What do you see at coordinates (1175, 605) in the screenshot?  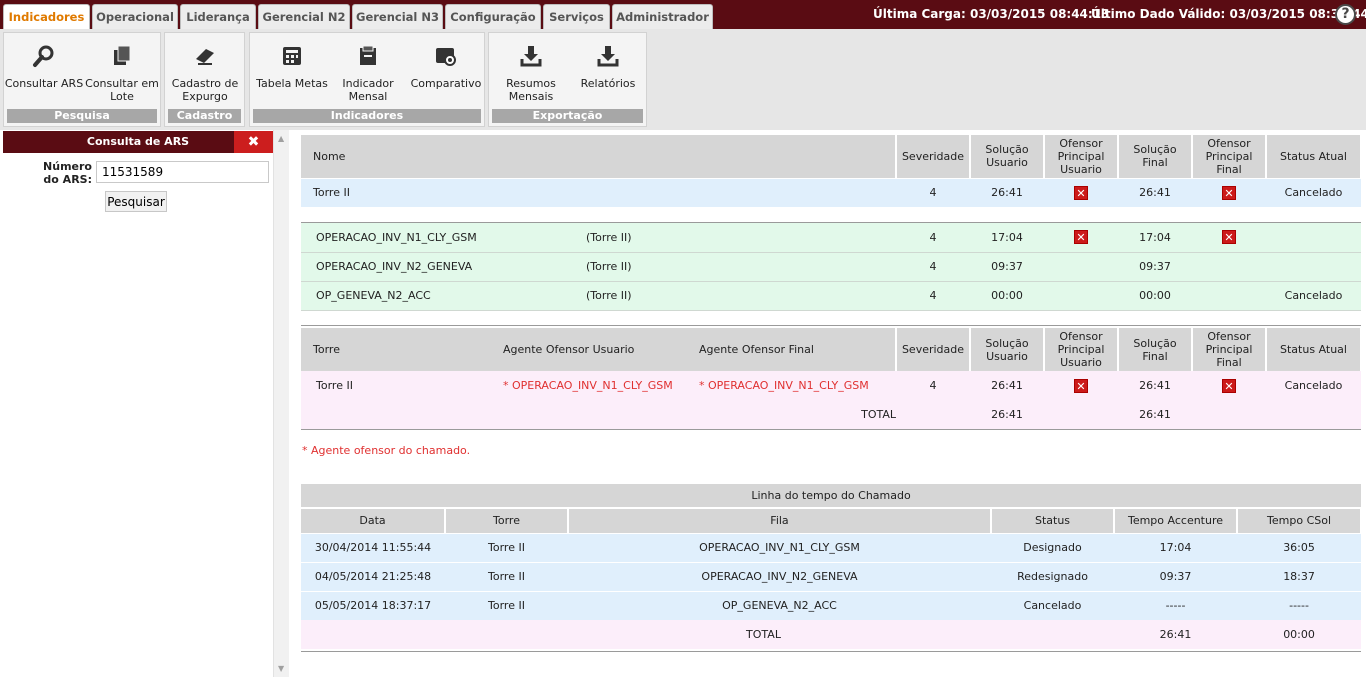 I see `tempo-accenture-cell: -----` at bounding box center [1175, 605].